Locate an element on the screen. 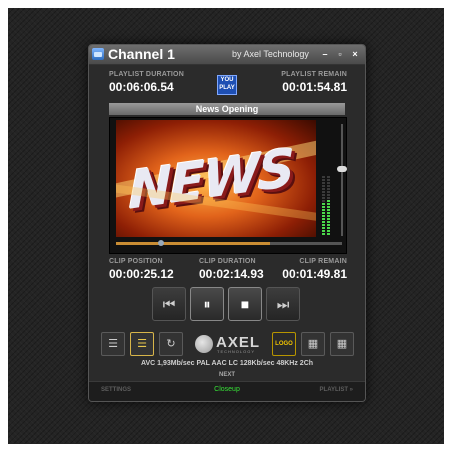 This screenshot has width=452, height=452. maximize-button: ▫ is located at coordinates (340, 54).